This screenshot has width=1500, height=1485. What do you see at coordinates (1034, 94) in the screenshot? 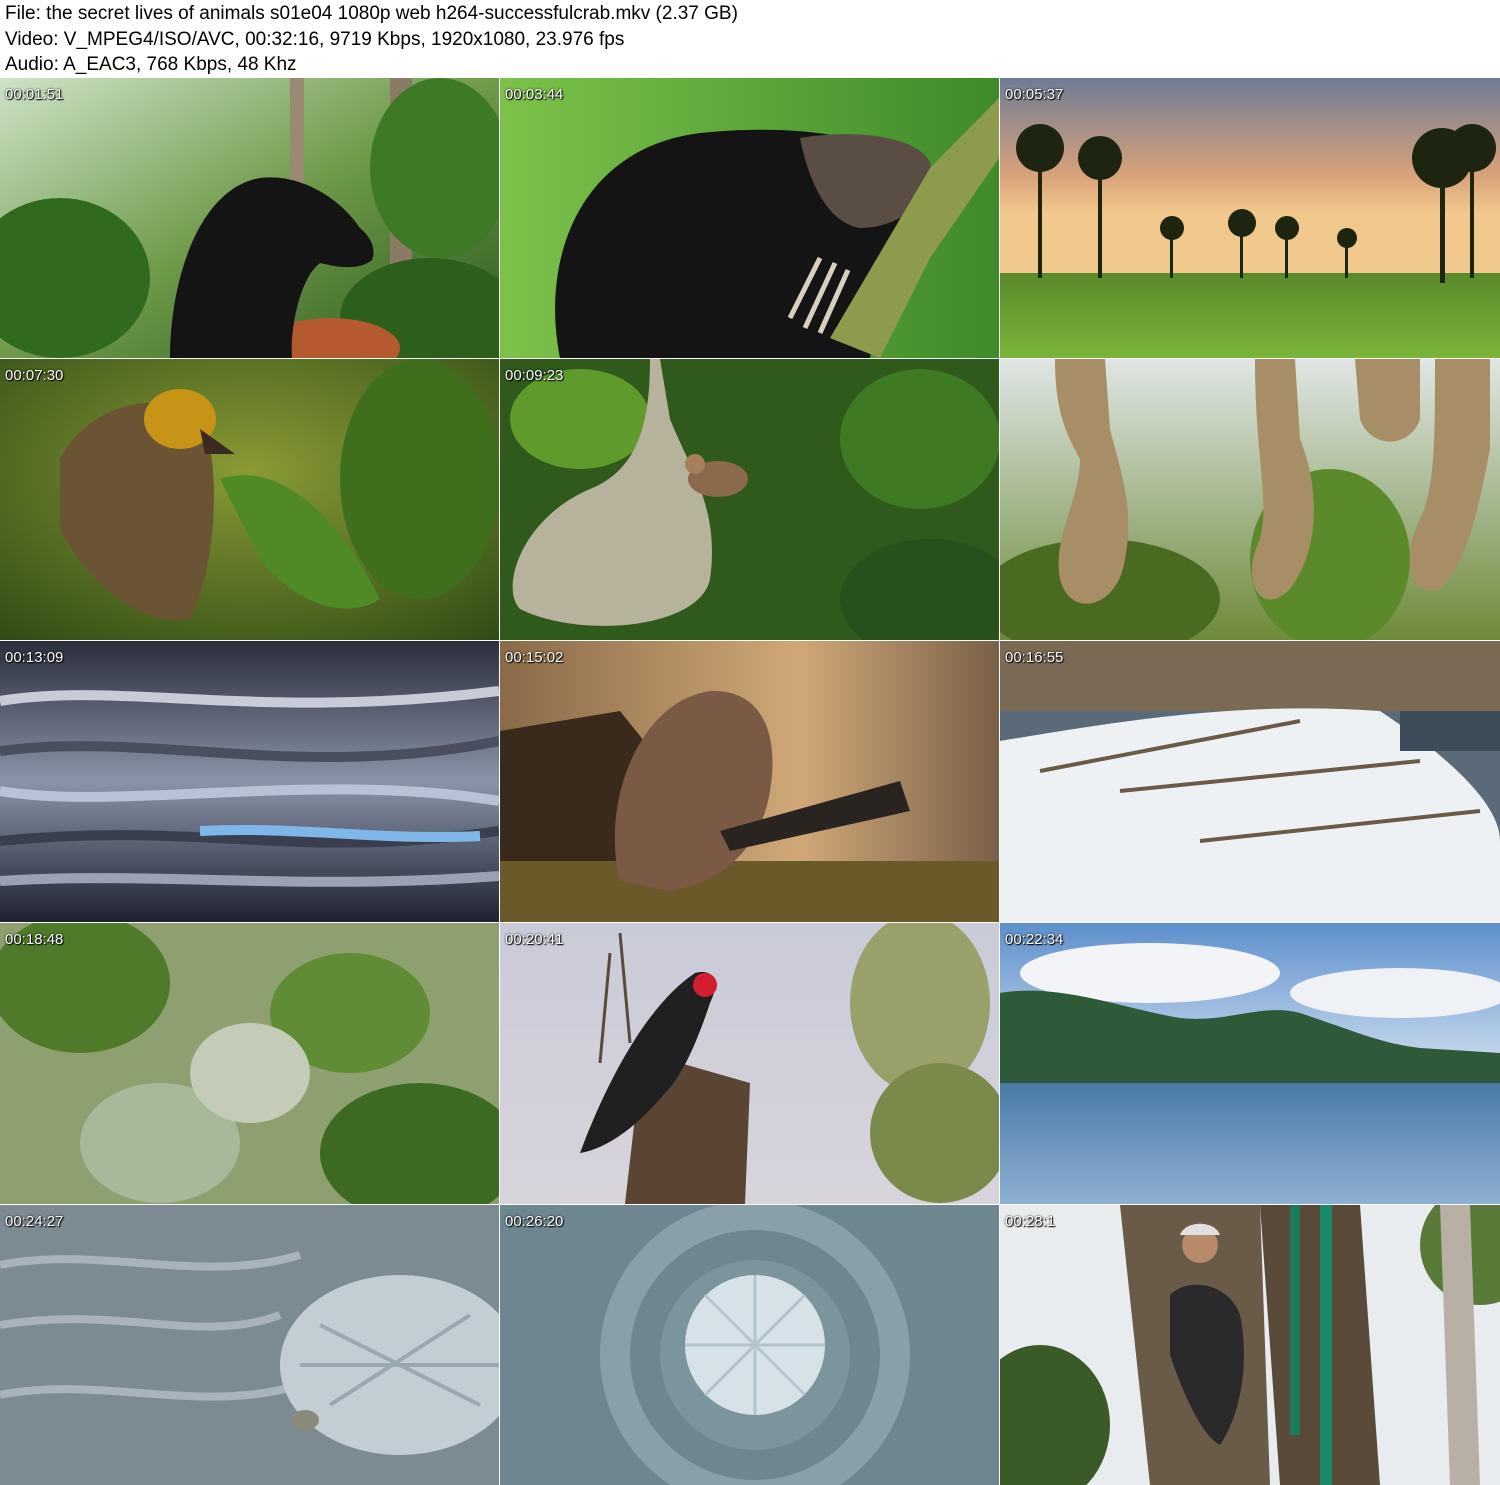
I see `timestamp: 00:05:37` at bounding box center [1034, 94].